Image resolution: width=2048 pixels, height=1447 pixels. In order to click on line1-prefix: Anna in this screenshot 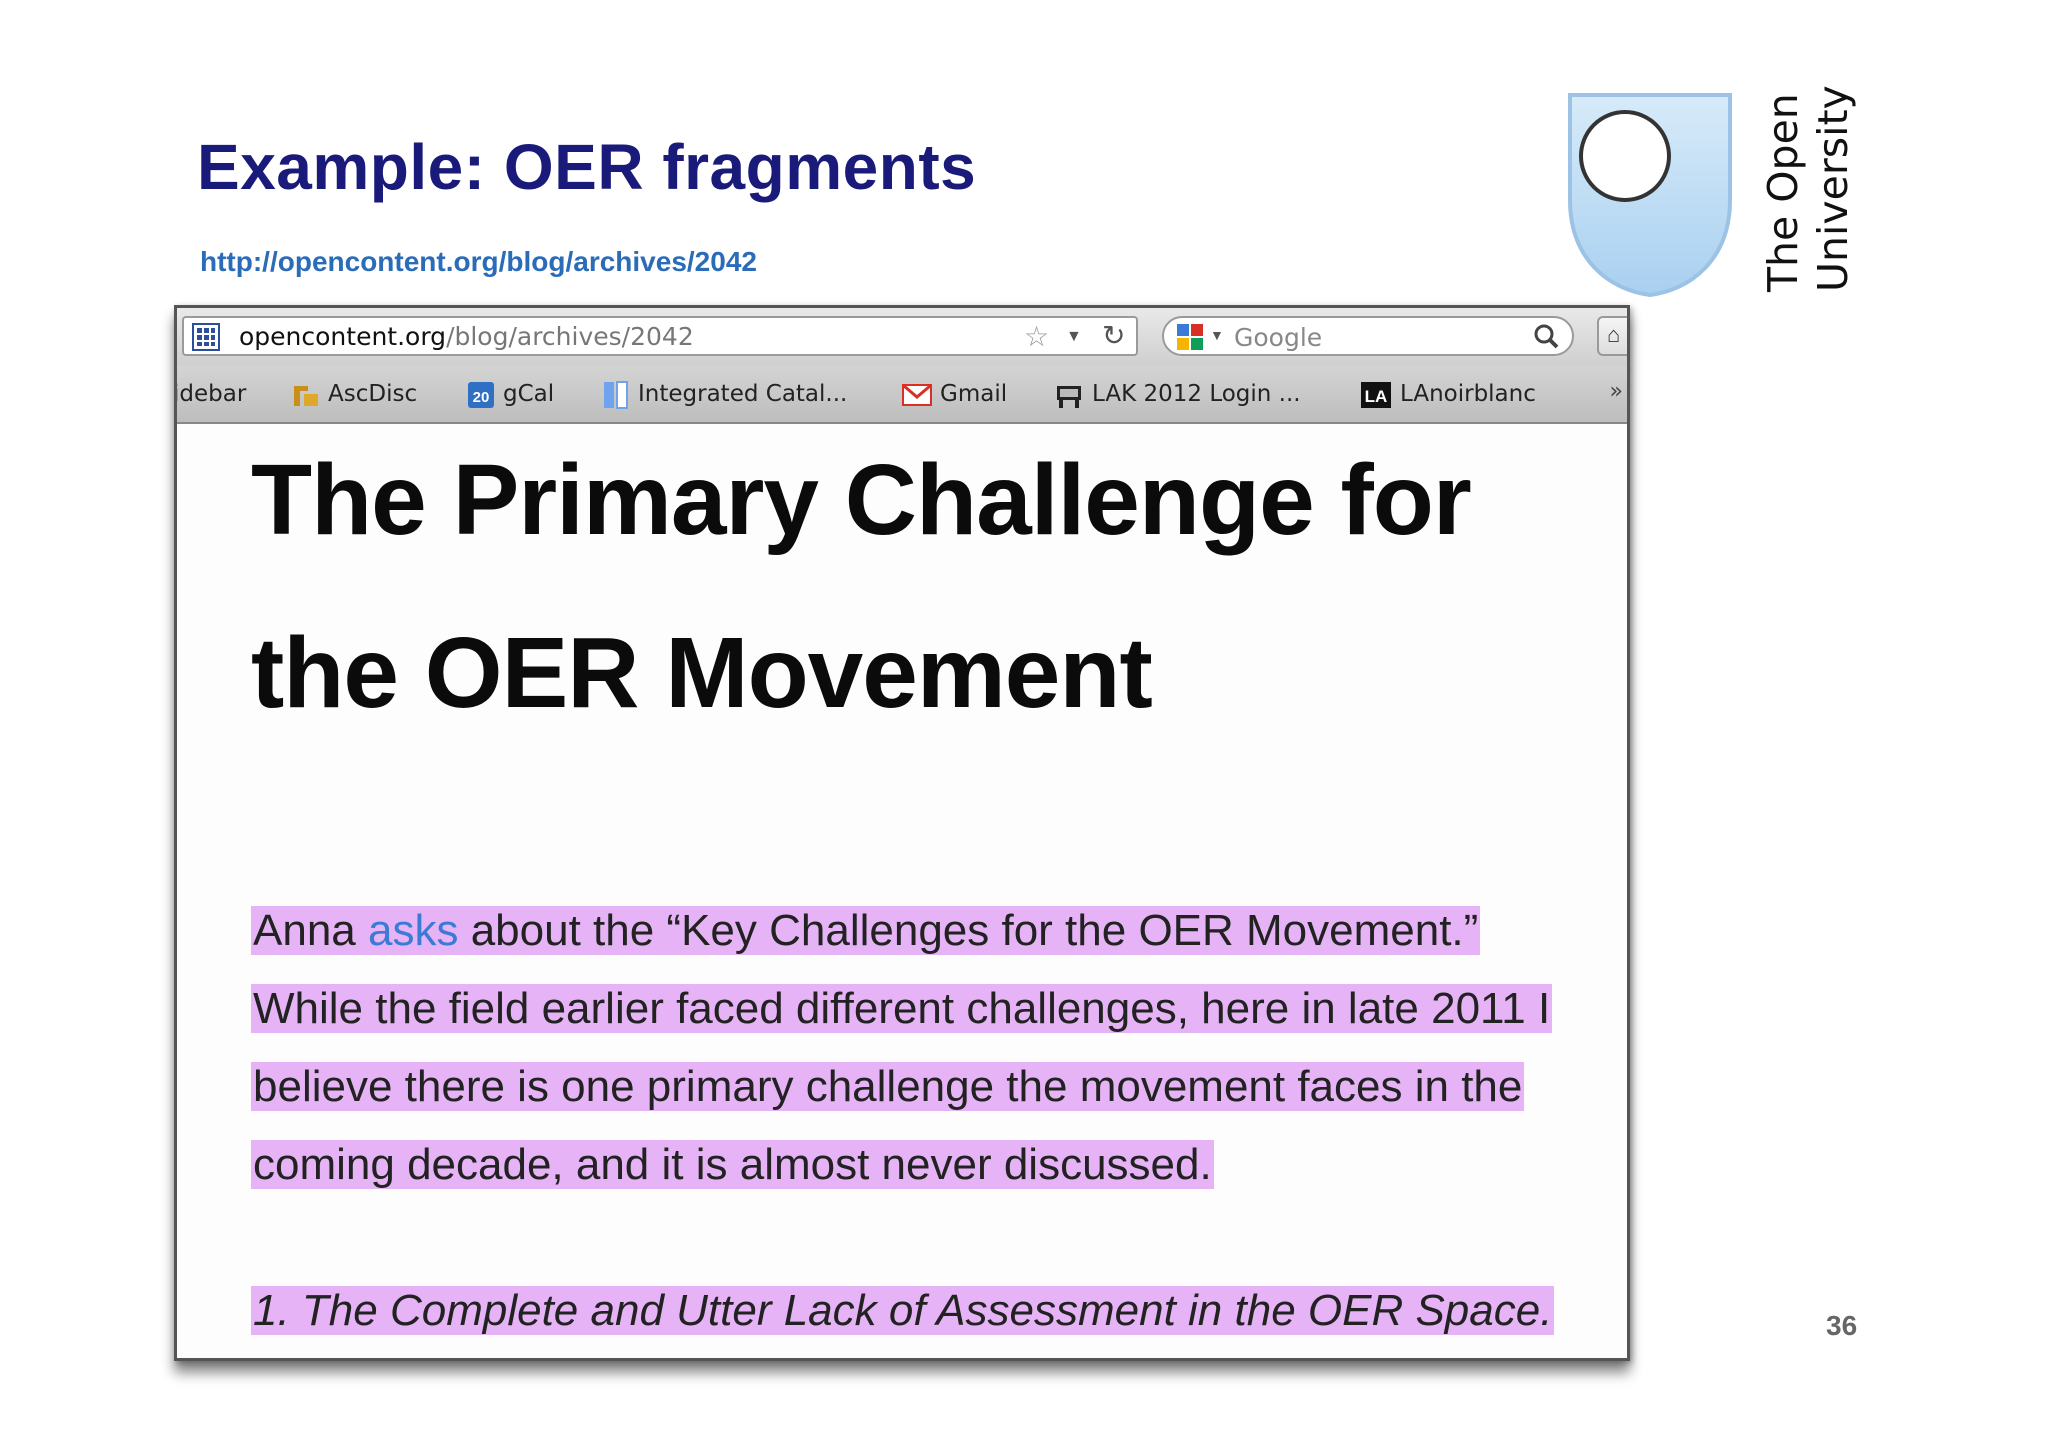, I will do `click(310, 930)`.